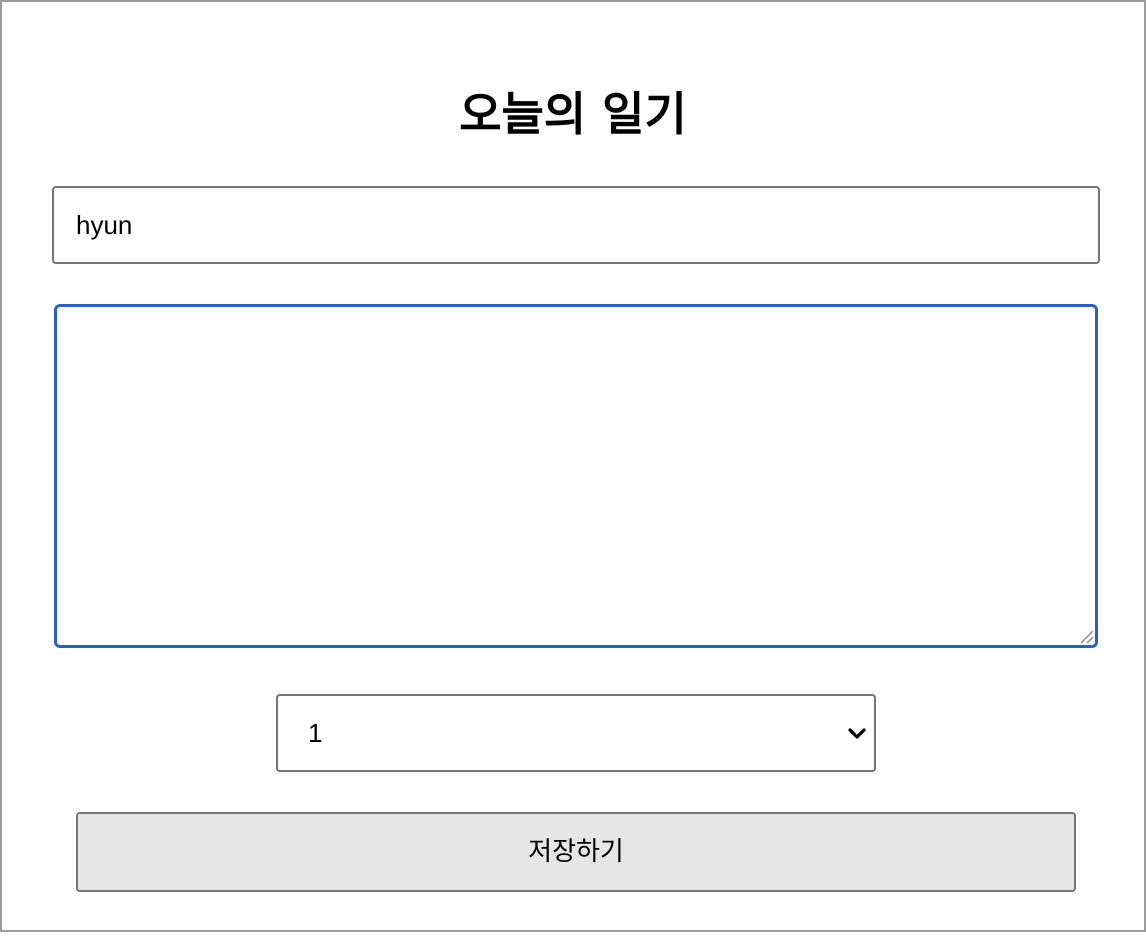  I want to click on chevron-down-icon, so click(857, 733).